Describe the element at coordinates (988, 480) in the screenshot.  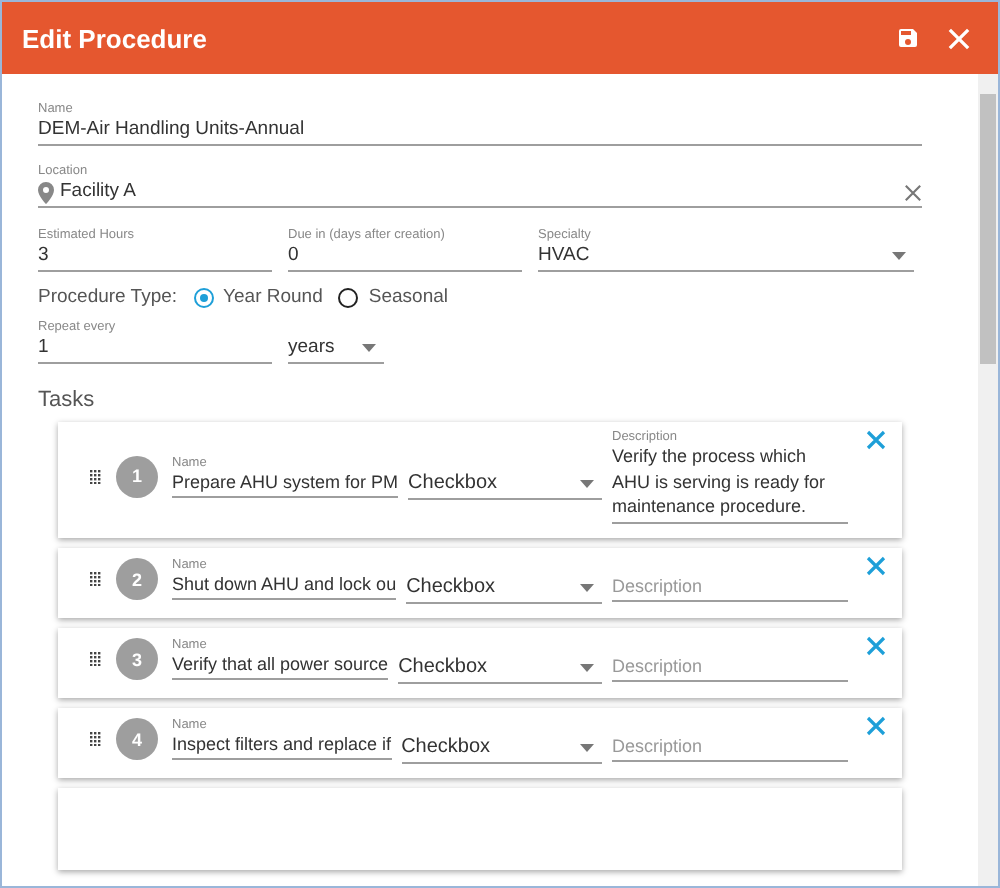
I see `scrollbar` at that location.